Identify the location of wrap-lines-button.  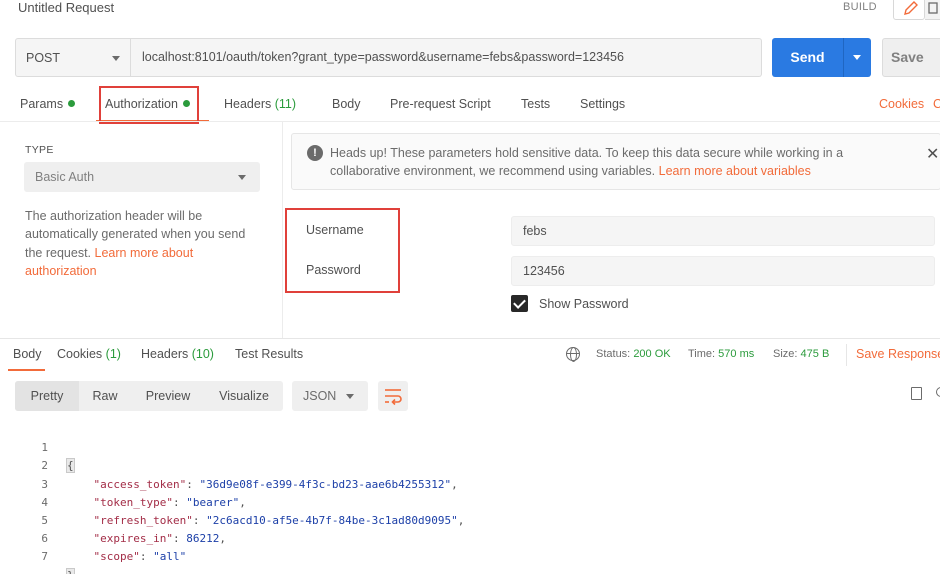
(393, 396).